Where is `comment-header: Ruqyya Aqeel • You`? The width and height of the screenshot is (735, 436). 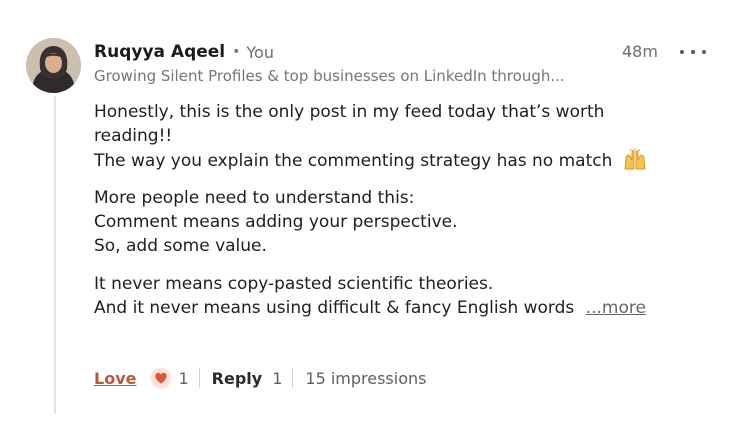
comment-header: Ruqyya Aqeel • You is located at coordinates (184, 52).